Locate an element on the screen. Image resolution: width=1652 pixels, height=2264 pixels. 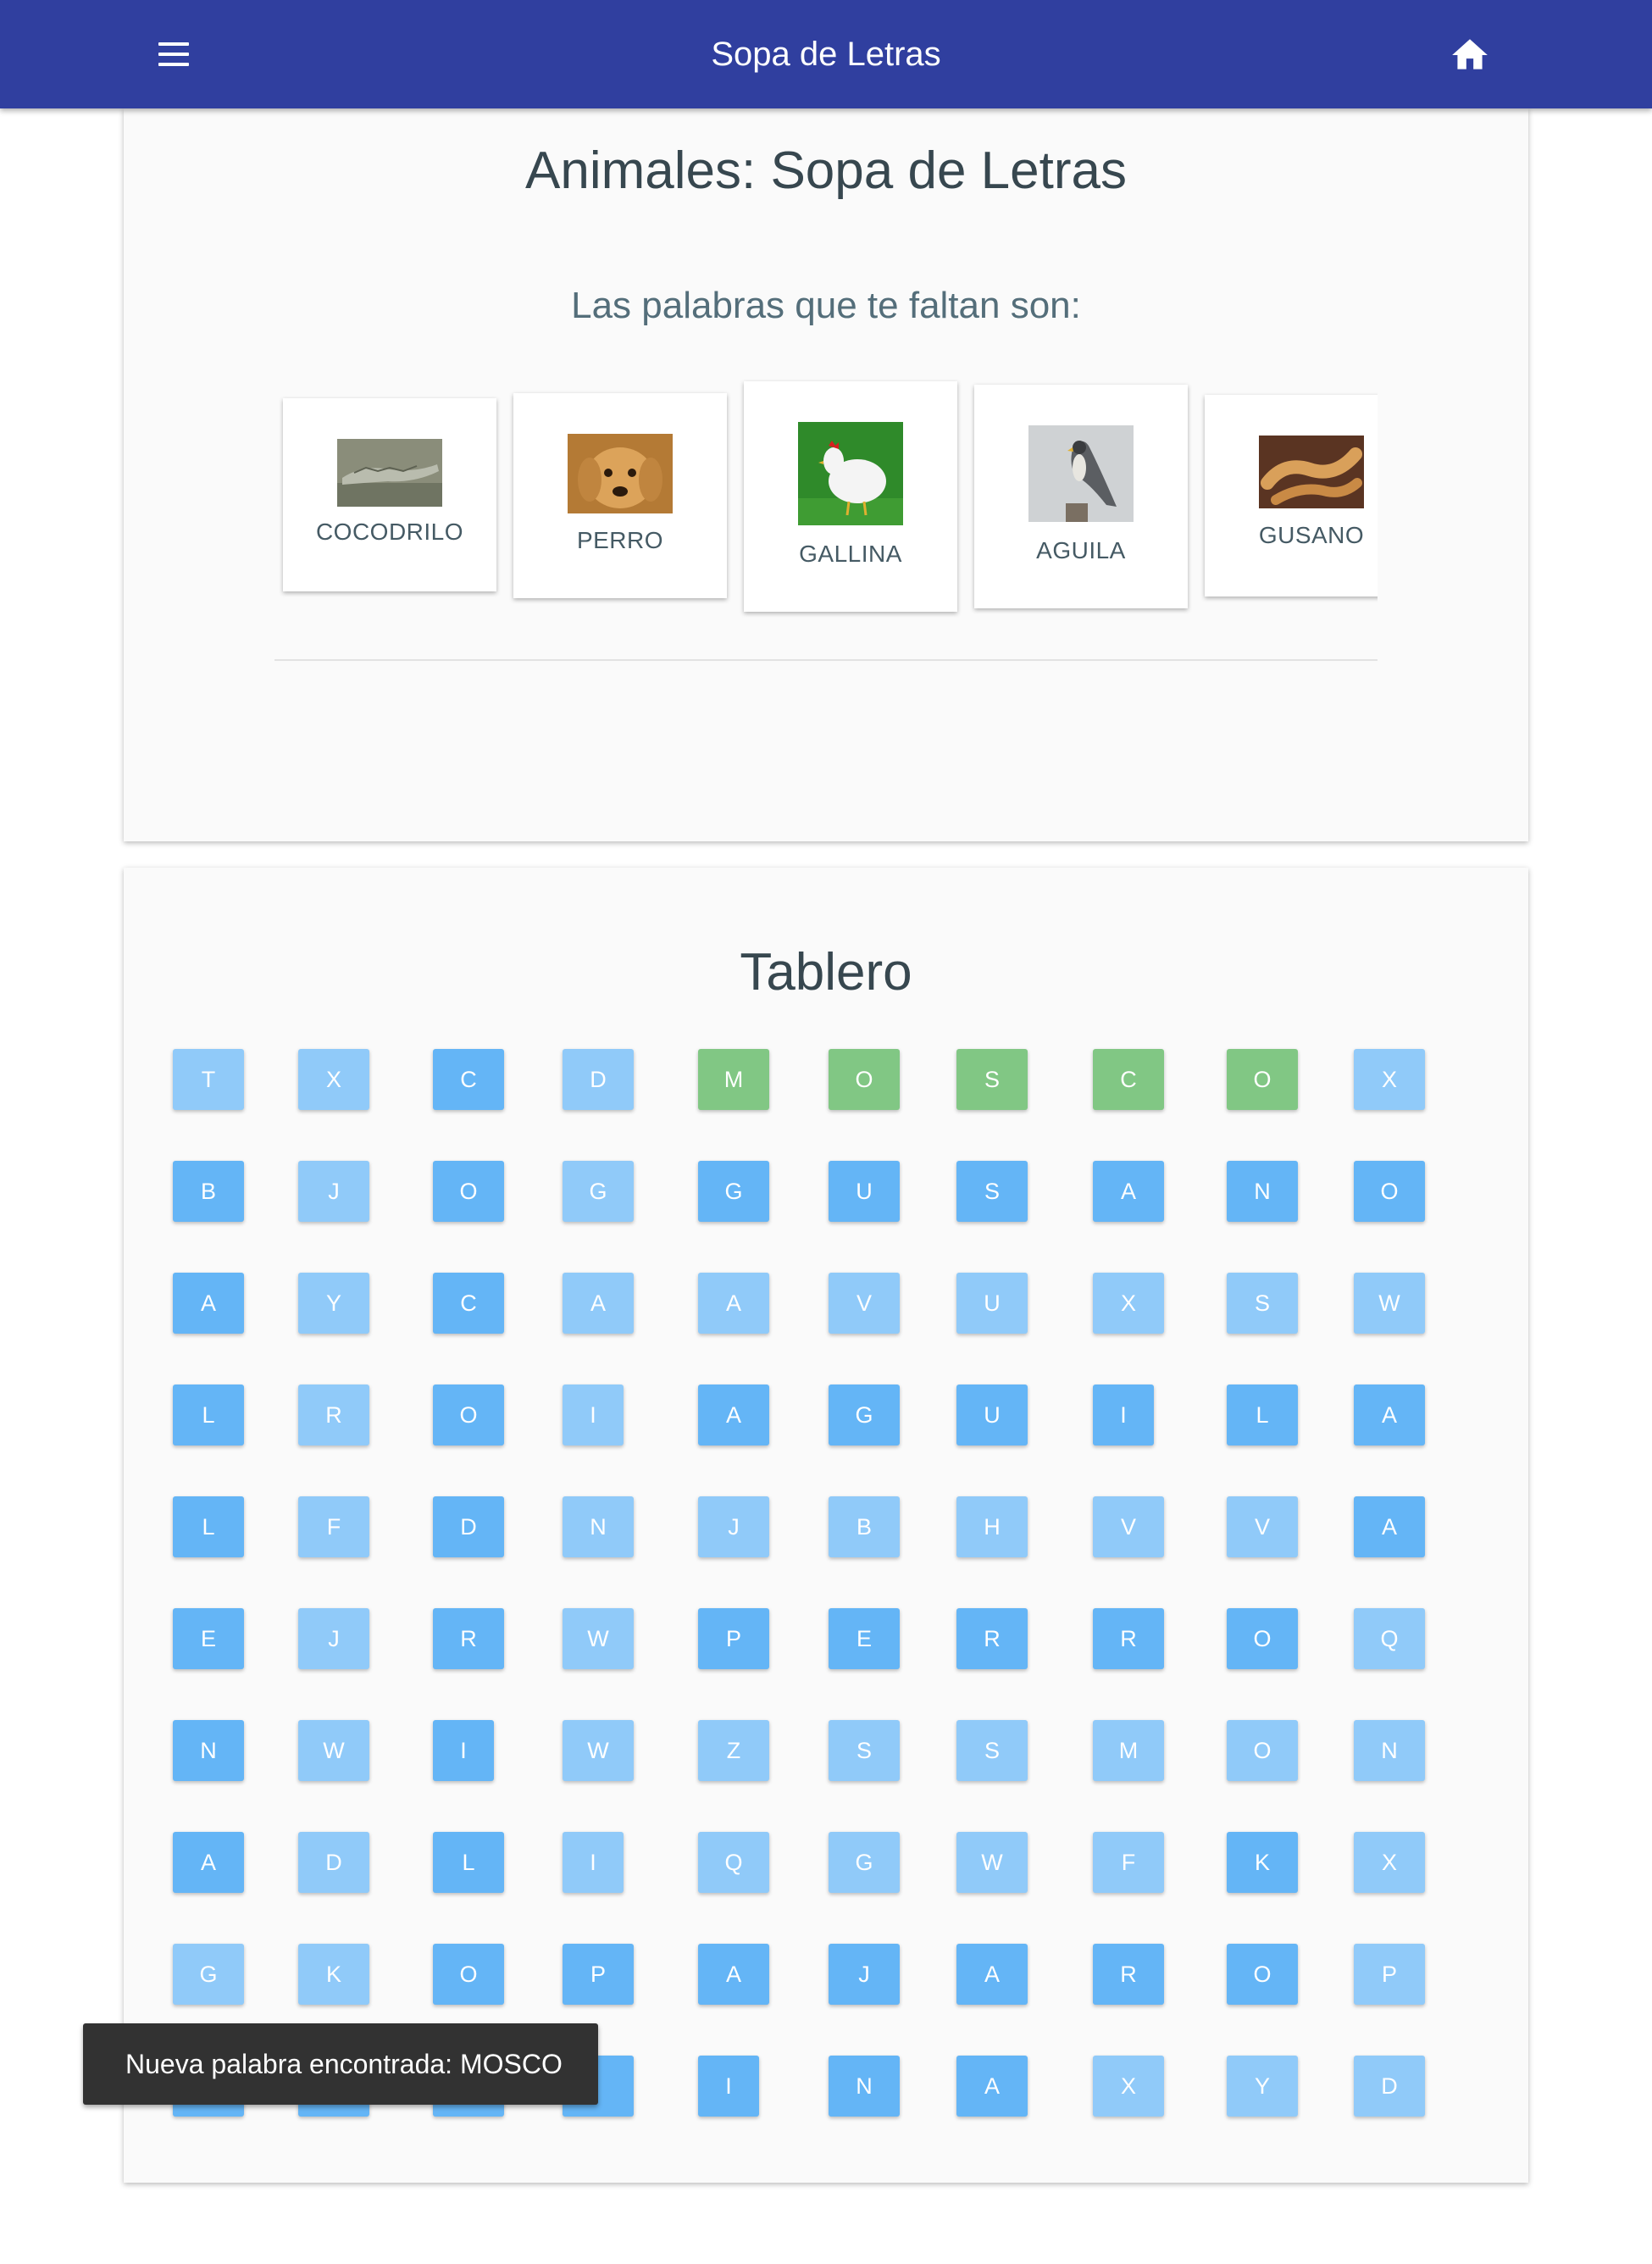
word-card-gusano: GUSANO is located at coordinates (1291, 496).